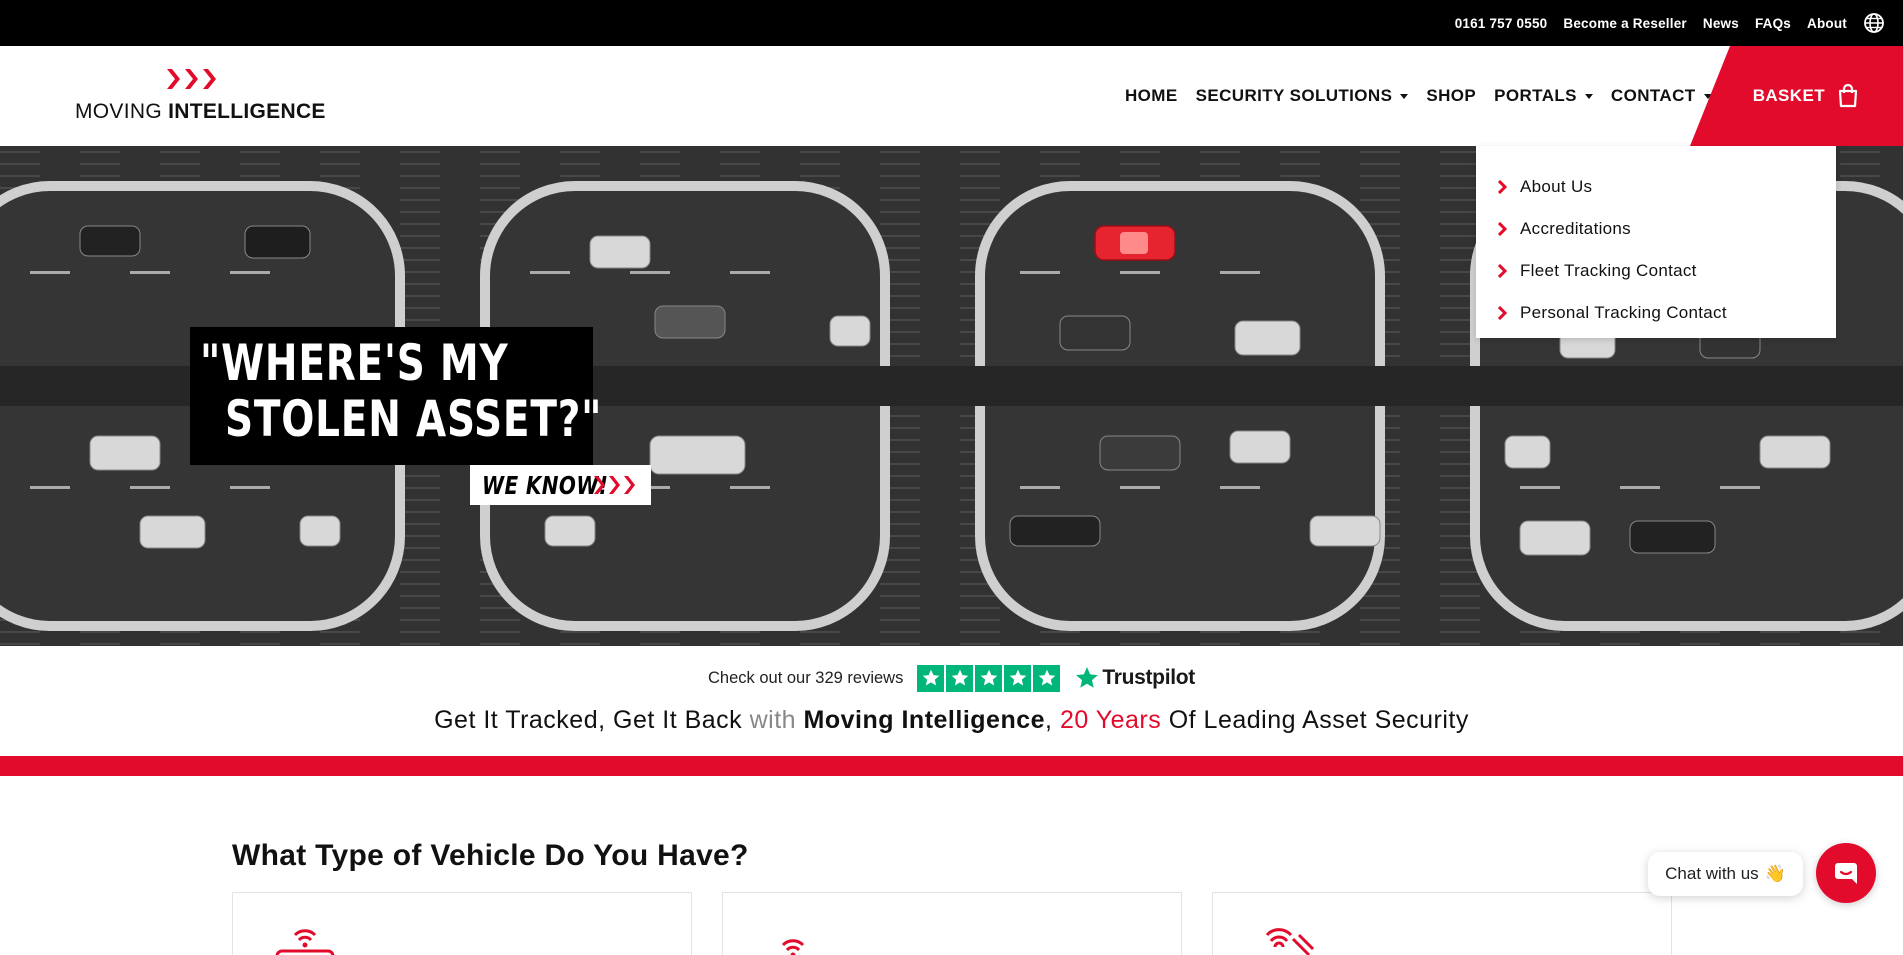  I want to click on shopping-bag-icon, so click(1848, 96).